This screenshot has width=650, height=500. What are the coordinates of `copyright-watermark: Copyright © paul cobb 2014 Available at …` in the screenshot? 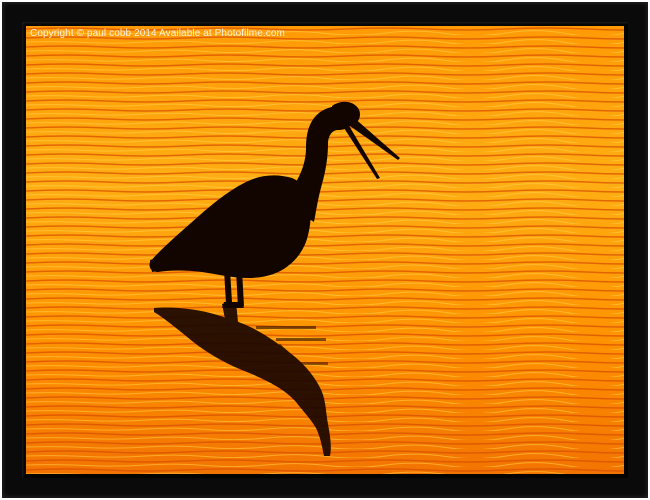 It's located at (157, 33).